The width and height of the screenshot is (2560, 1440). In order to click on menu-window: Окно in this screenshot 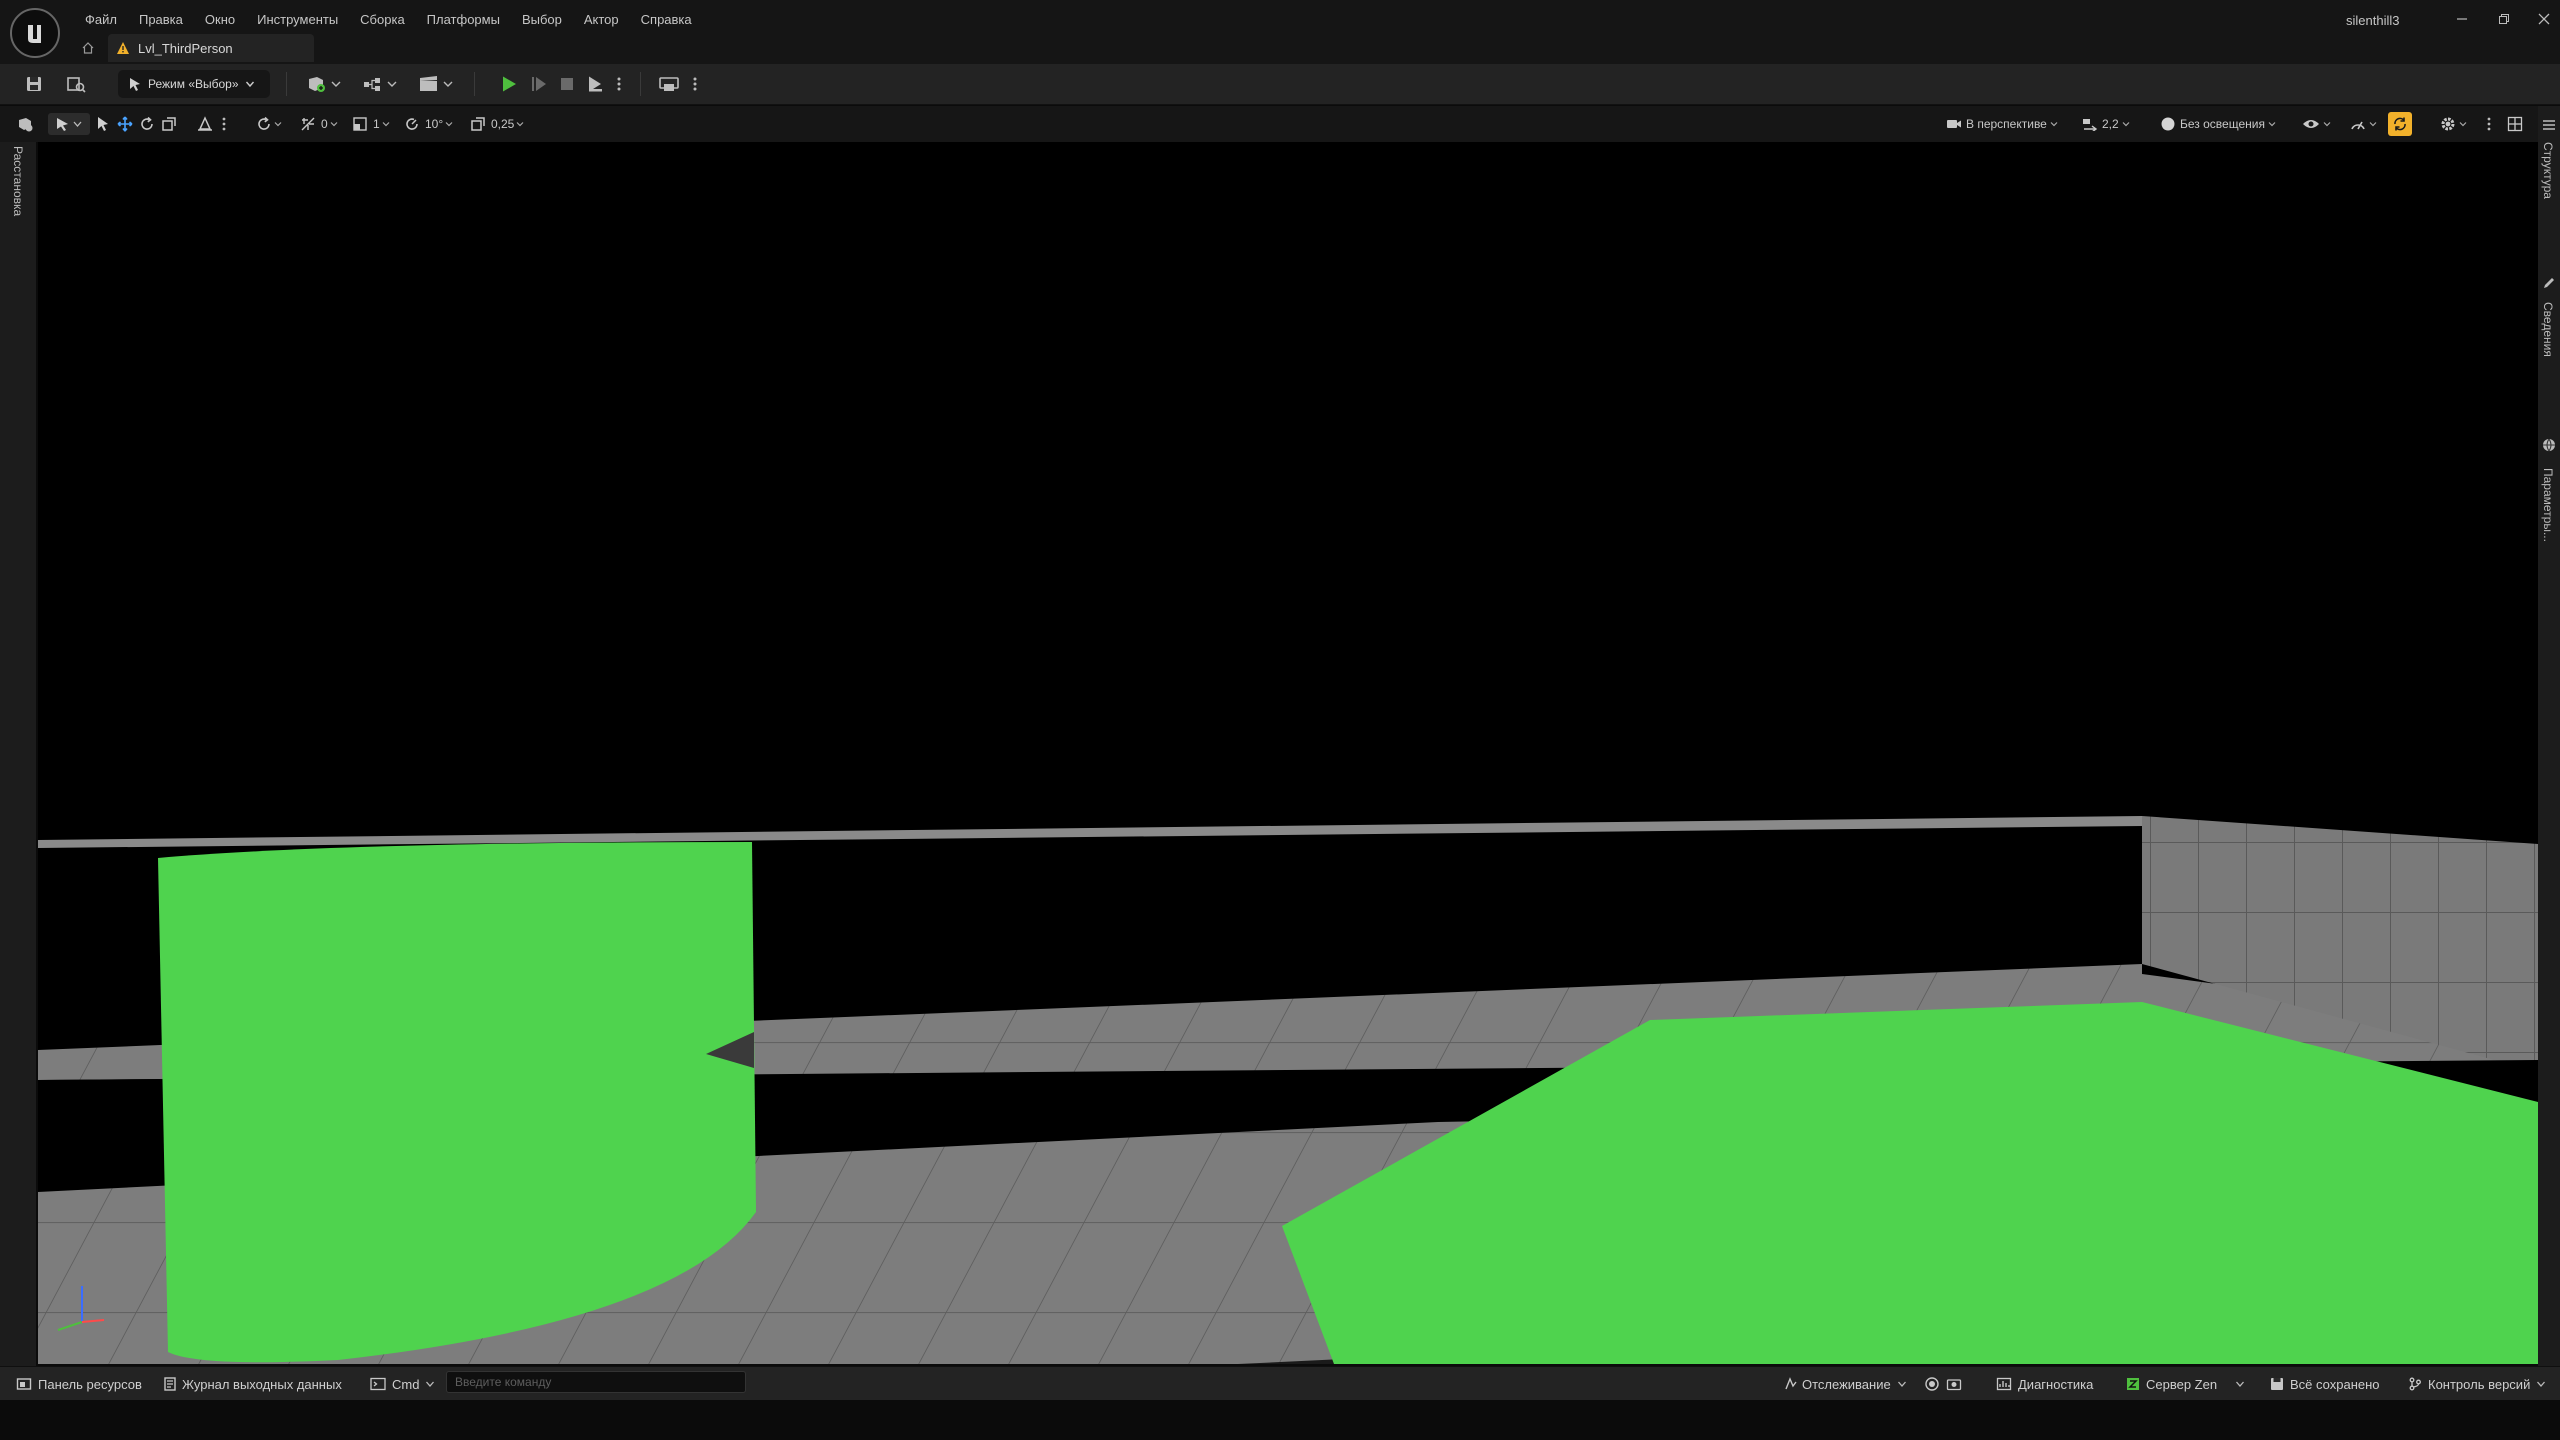, I will do `click(220, 19)`.